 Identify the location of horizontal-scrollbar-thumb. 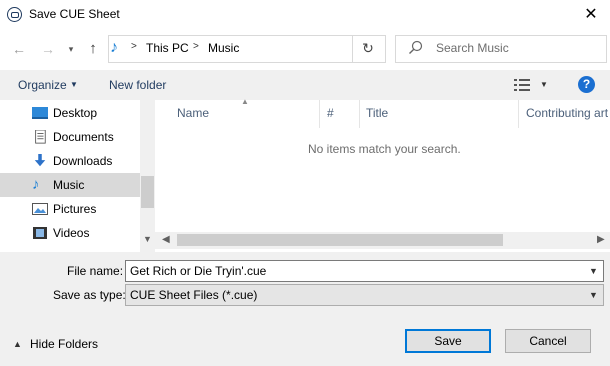
(340, 240).